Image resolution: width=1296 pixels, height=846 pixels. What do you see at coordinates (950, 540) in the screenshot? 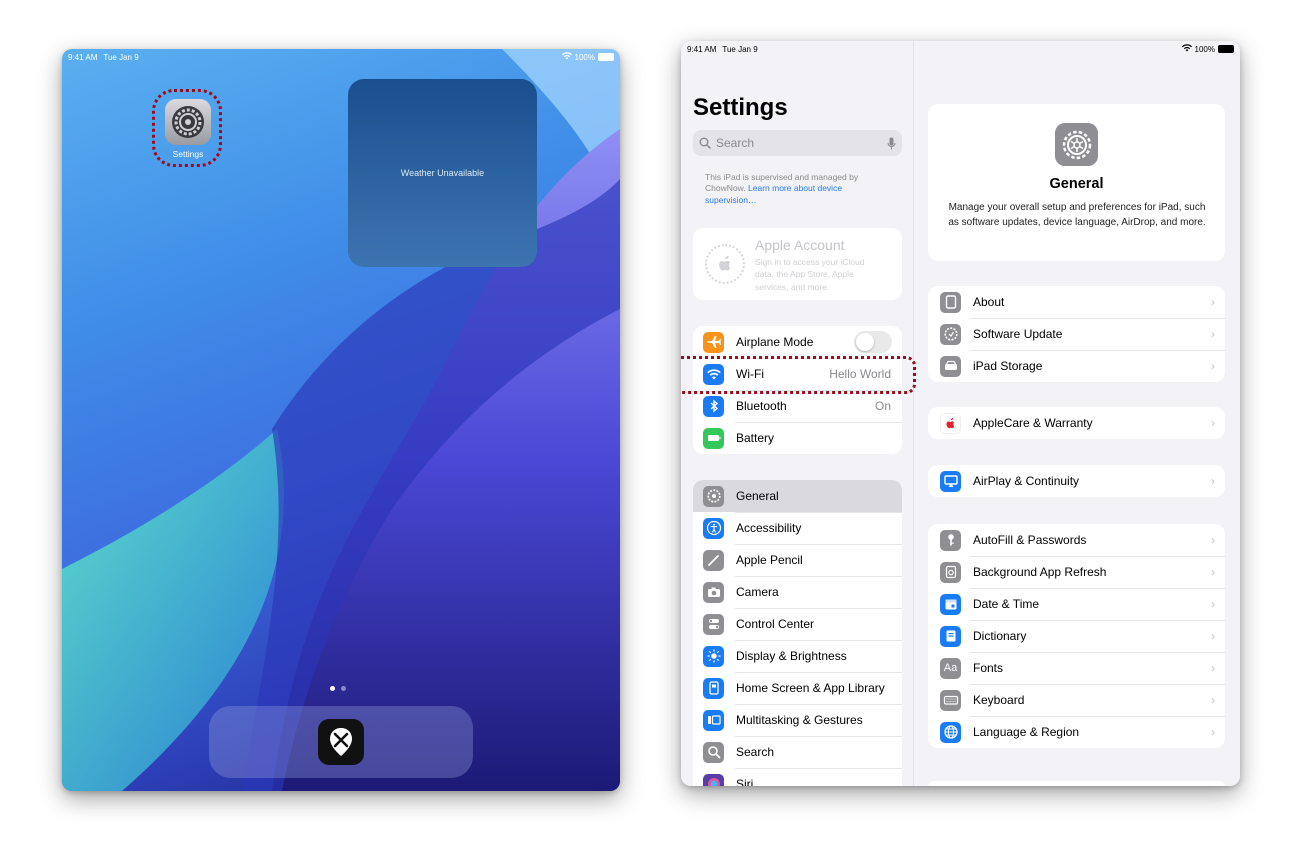
I see `key-icon` at bounding box center [950, 540].